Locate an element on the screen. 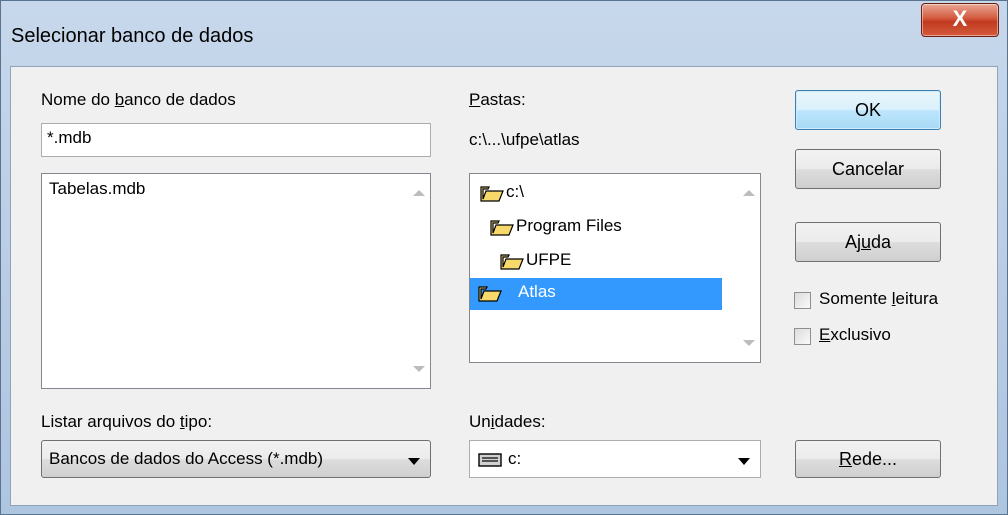  folders-label: Pastas: is located at coordinates (497, 99).